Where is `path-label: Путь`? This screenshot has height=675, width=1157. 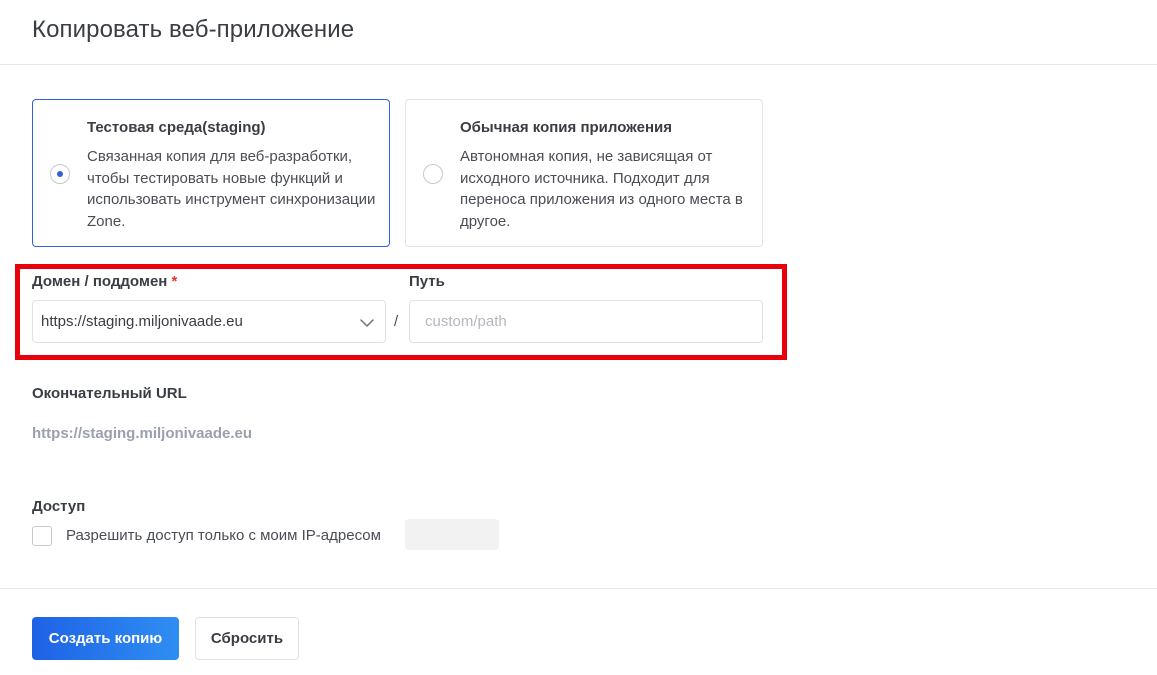 path-label: Путь is located at coordinates (427, 281).